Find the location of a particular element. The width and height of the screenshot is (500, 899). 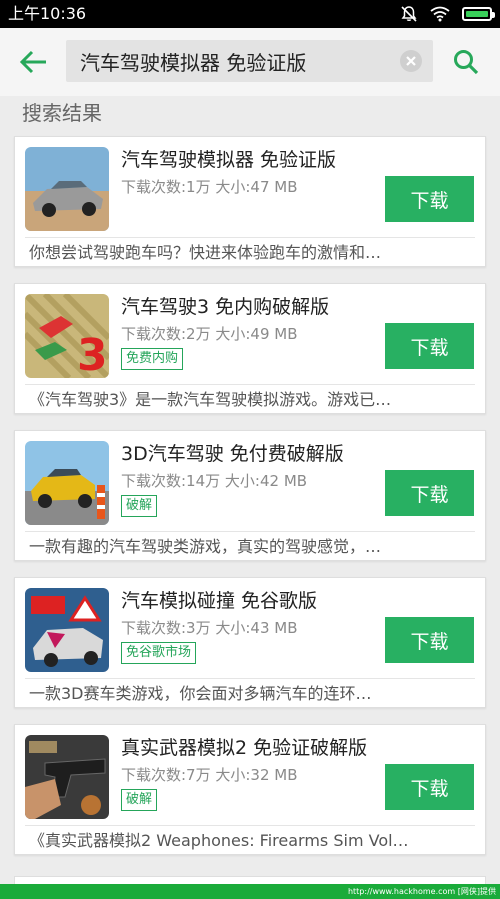

app-name: 真实武器模拟2 免验证破解版 is located at coordinates (244, 748).